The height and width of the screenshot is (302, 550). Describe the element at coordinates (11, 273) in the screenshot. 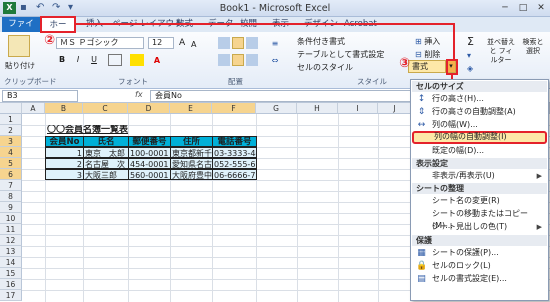

I see `row-header: 15` at that location.